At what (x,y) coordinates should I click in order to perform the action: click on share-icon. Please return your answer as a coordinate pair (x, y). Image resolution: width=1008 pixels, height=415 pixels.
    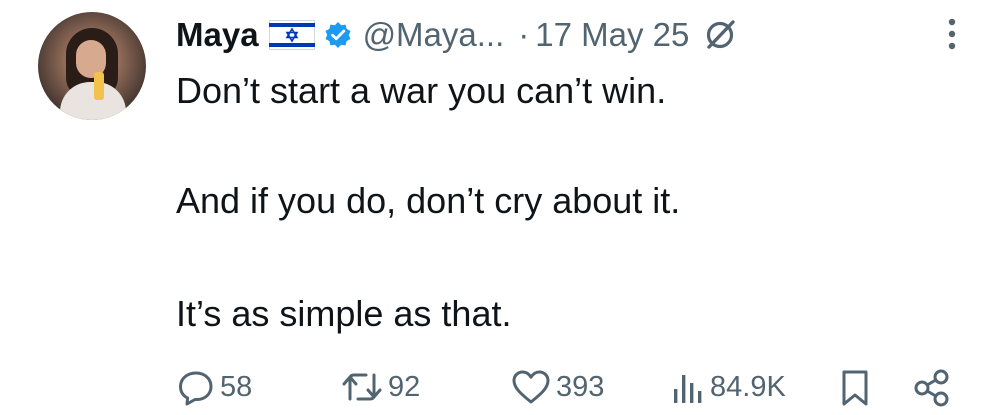
    Looking at the image, I should click on (931, 388).